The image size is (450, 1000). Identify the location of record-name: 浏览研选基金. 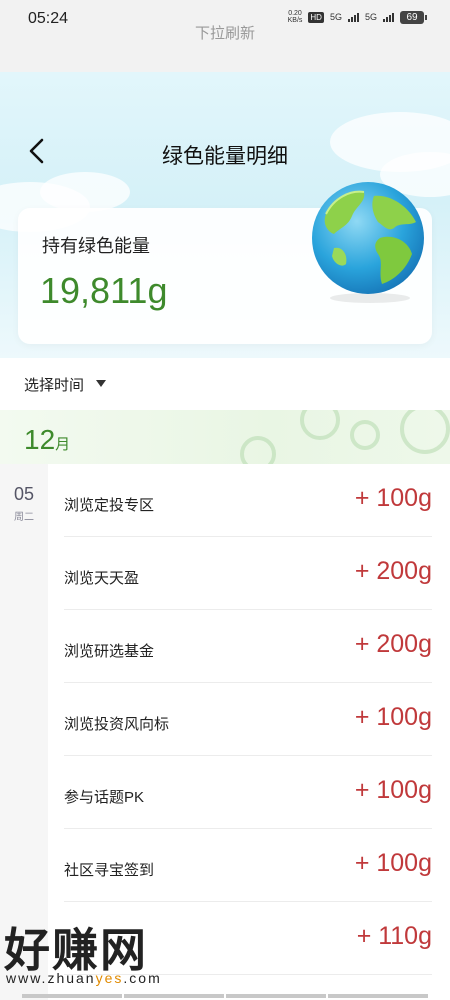
(109, 651).